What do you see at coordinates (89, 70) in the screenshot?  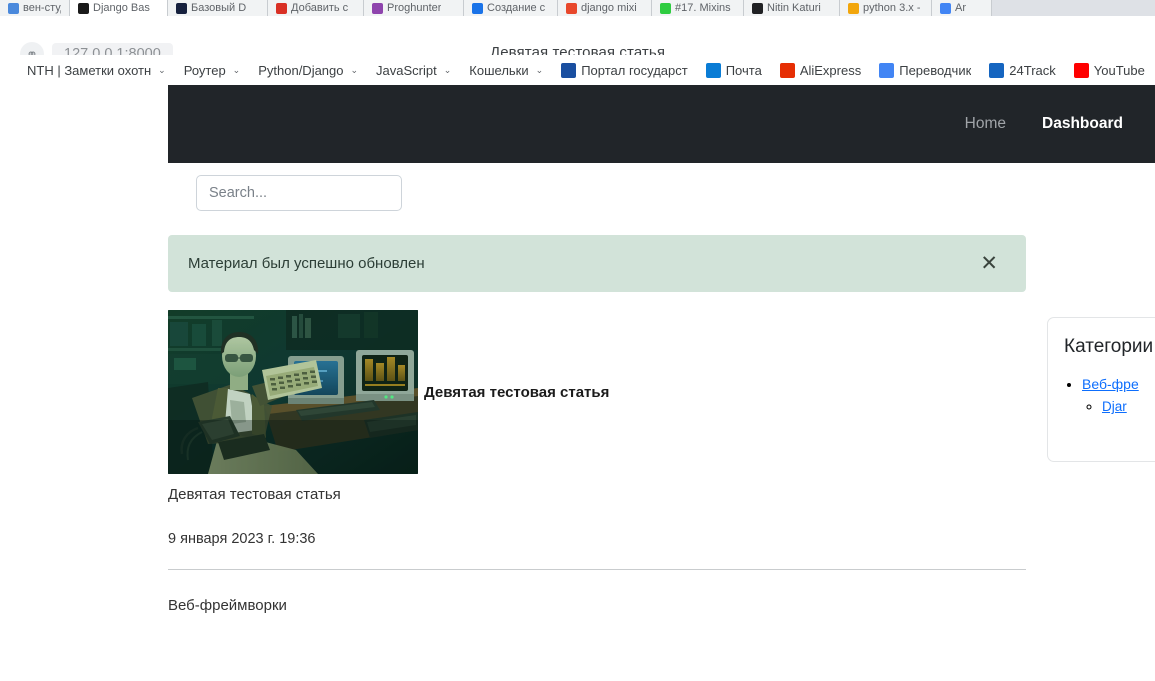 I see `bookmark-label: NTH | Заметки охотн` at bounding box center [89, 70].